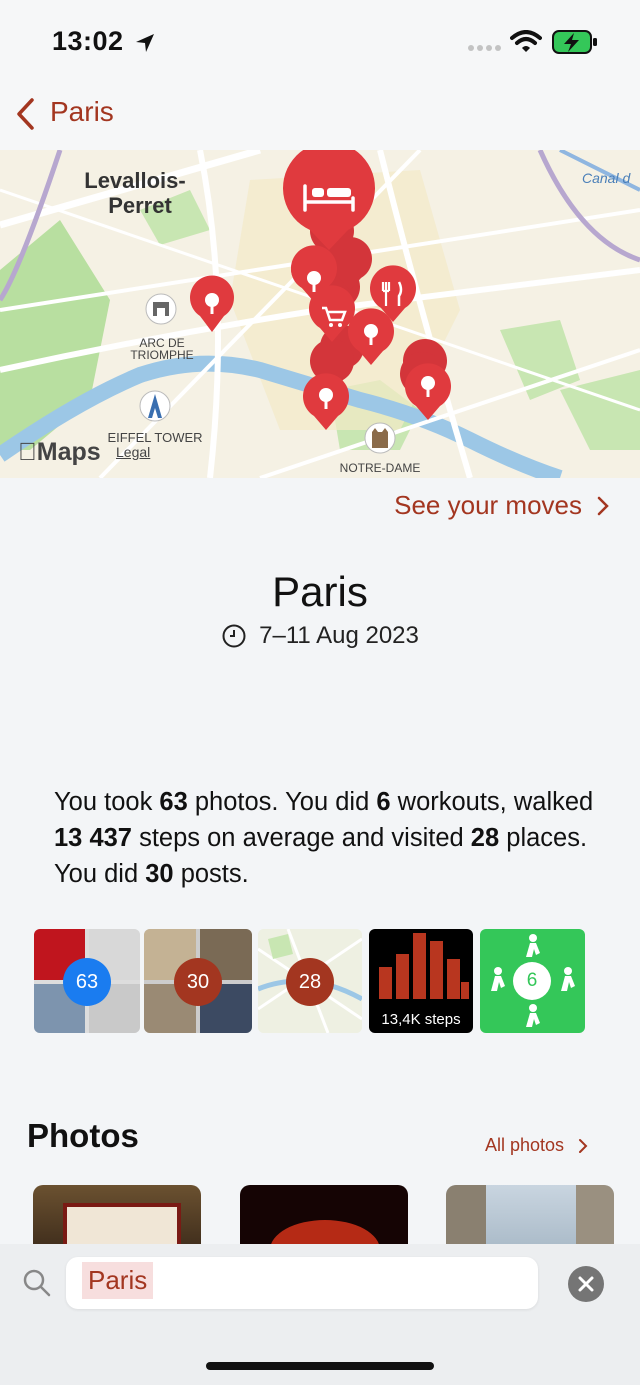 The image size is (640, 1385). I want to click on workouts-count: 6, so click(532, 980).